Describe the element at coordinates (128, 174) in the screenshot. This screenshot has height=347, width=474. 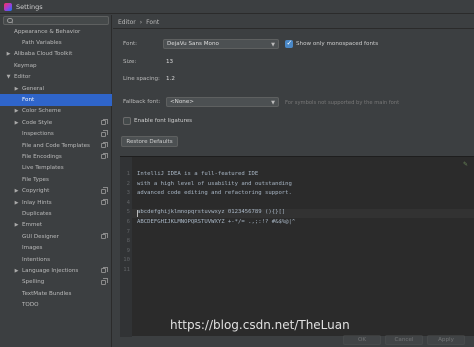
I see `line-number: 1` at that location.